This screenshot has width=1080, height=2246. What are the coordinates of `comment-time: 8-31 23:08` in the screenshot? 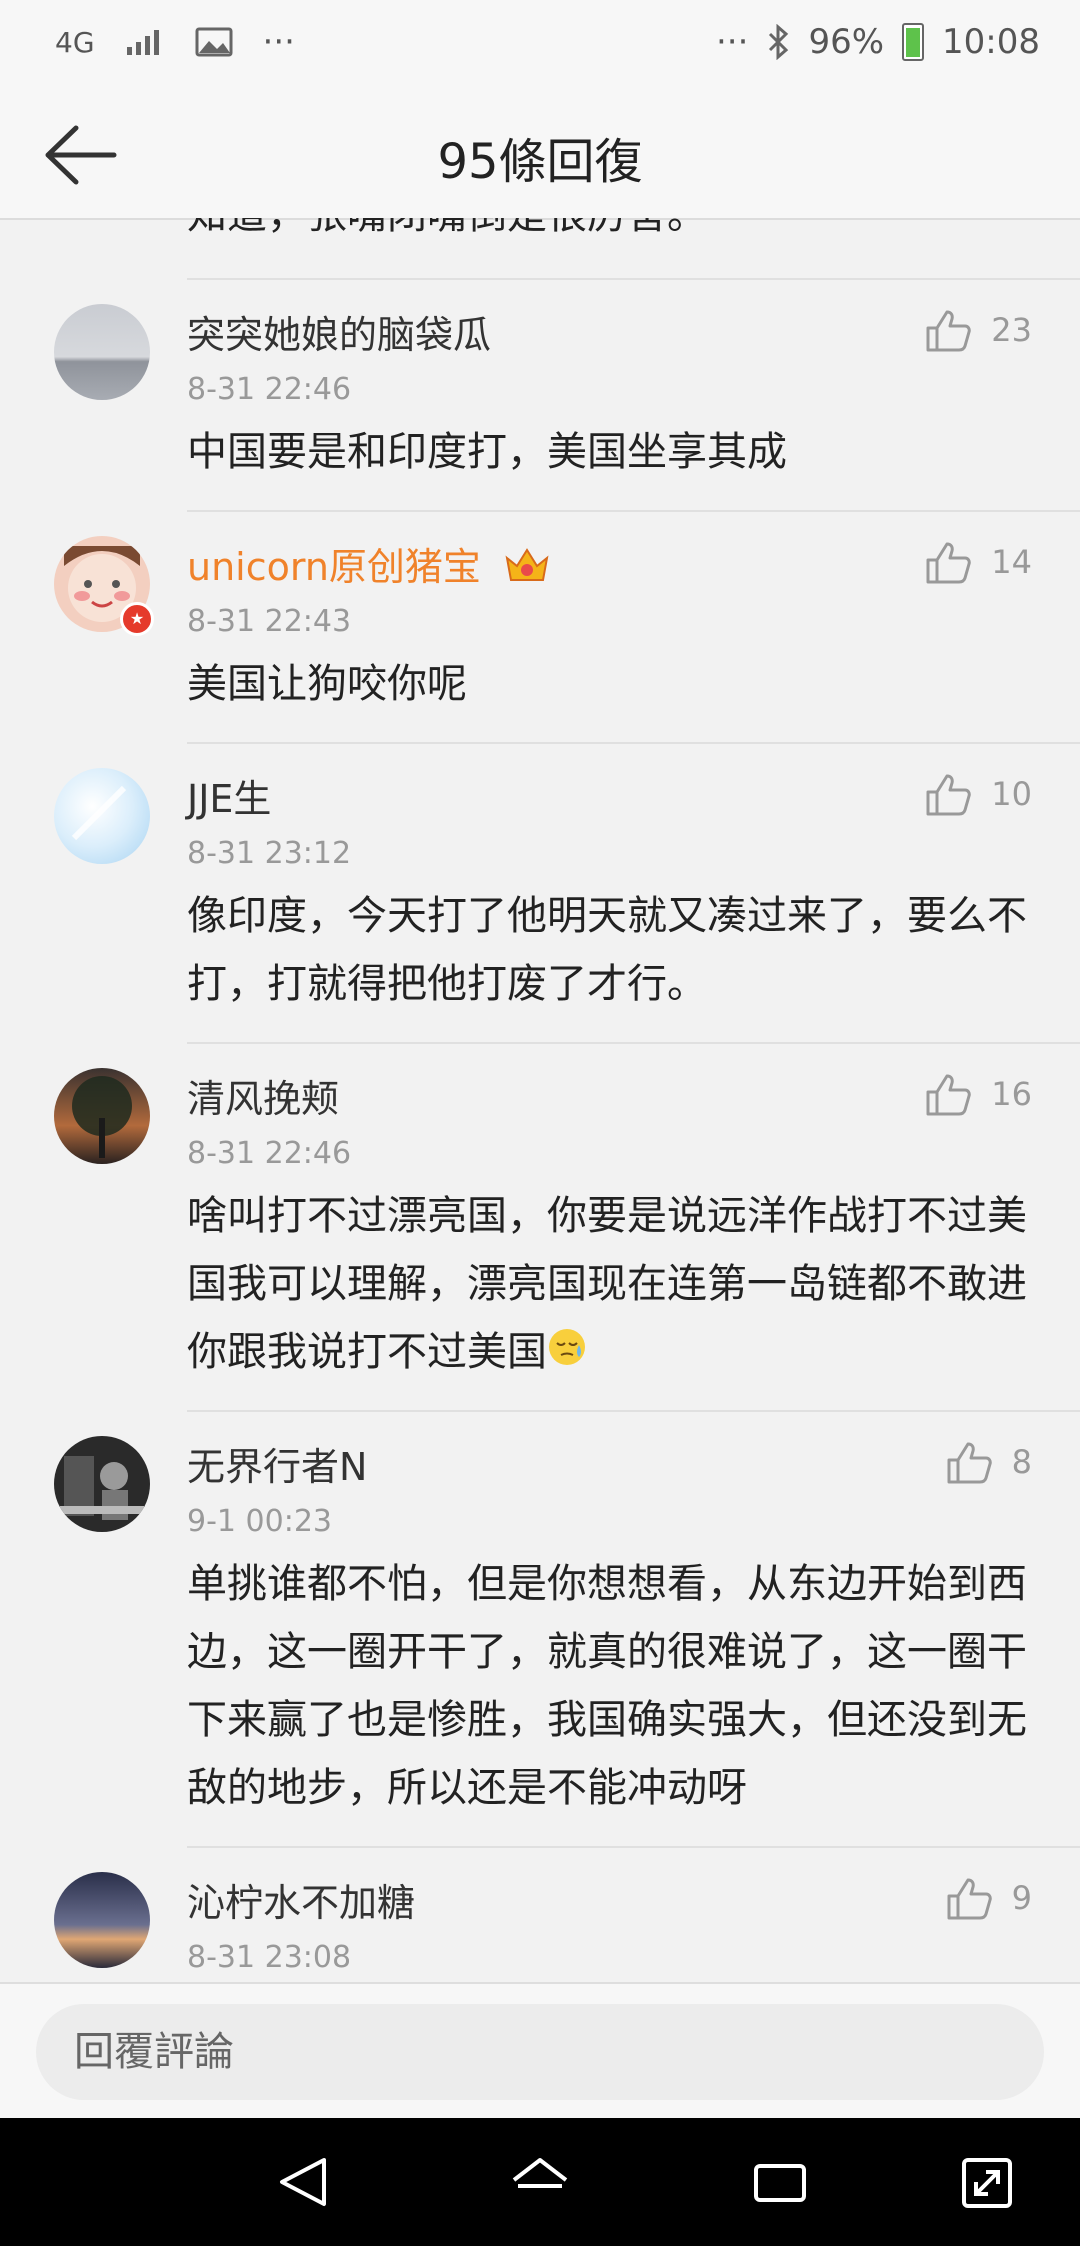 It's located at (269, 1957).